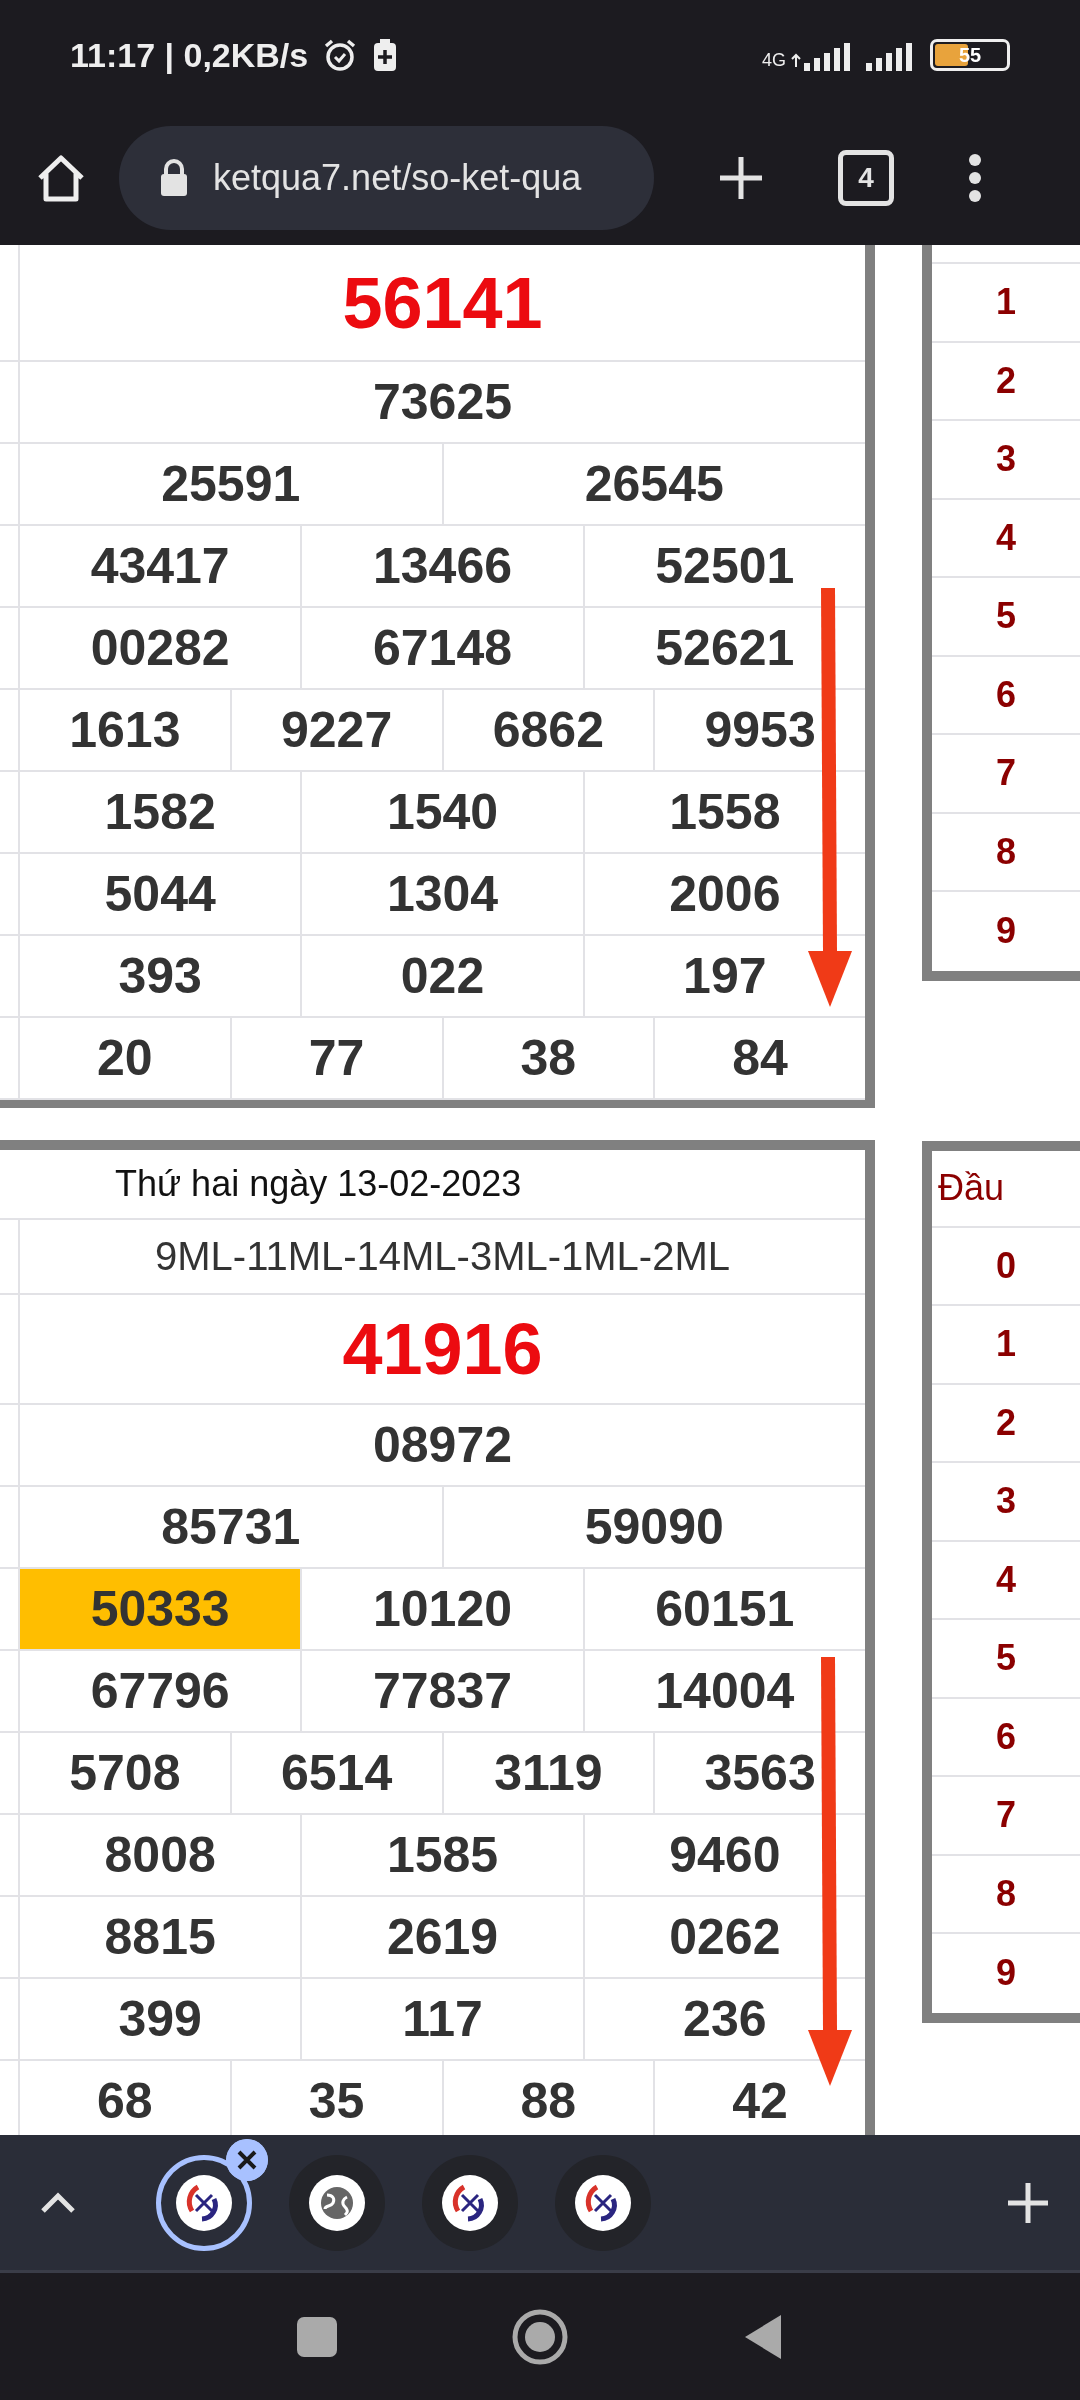  What do you see at coordinates (549, 1773) in the screenshot?
I see `prize-number: 3119` at bounding box center [549, 1773].